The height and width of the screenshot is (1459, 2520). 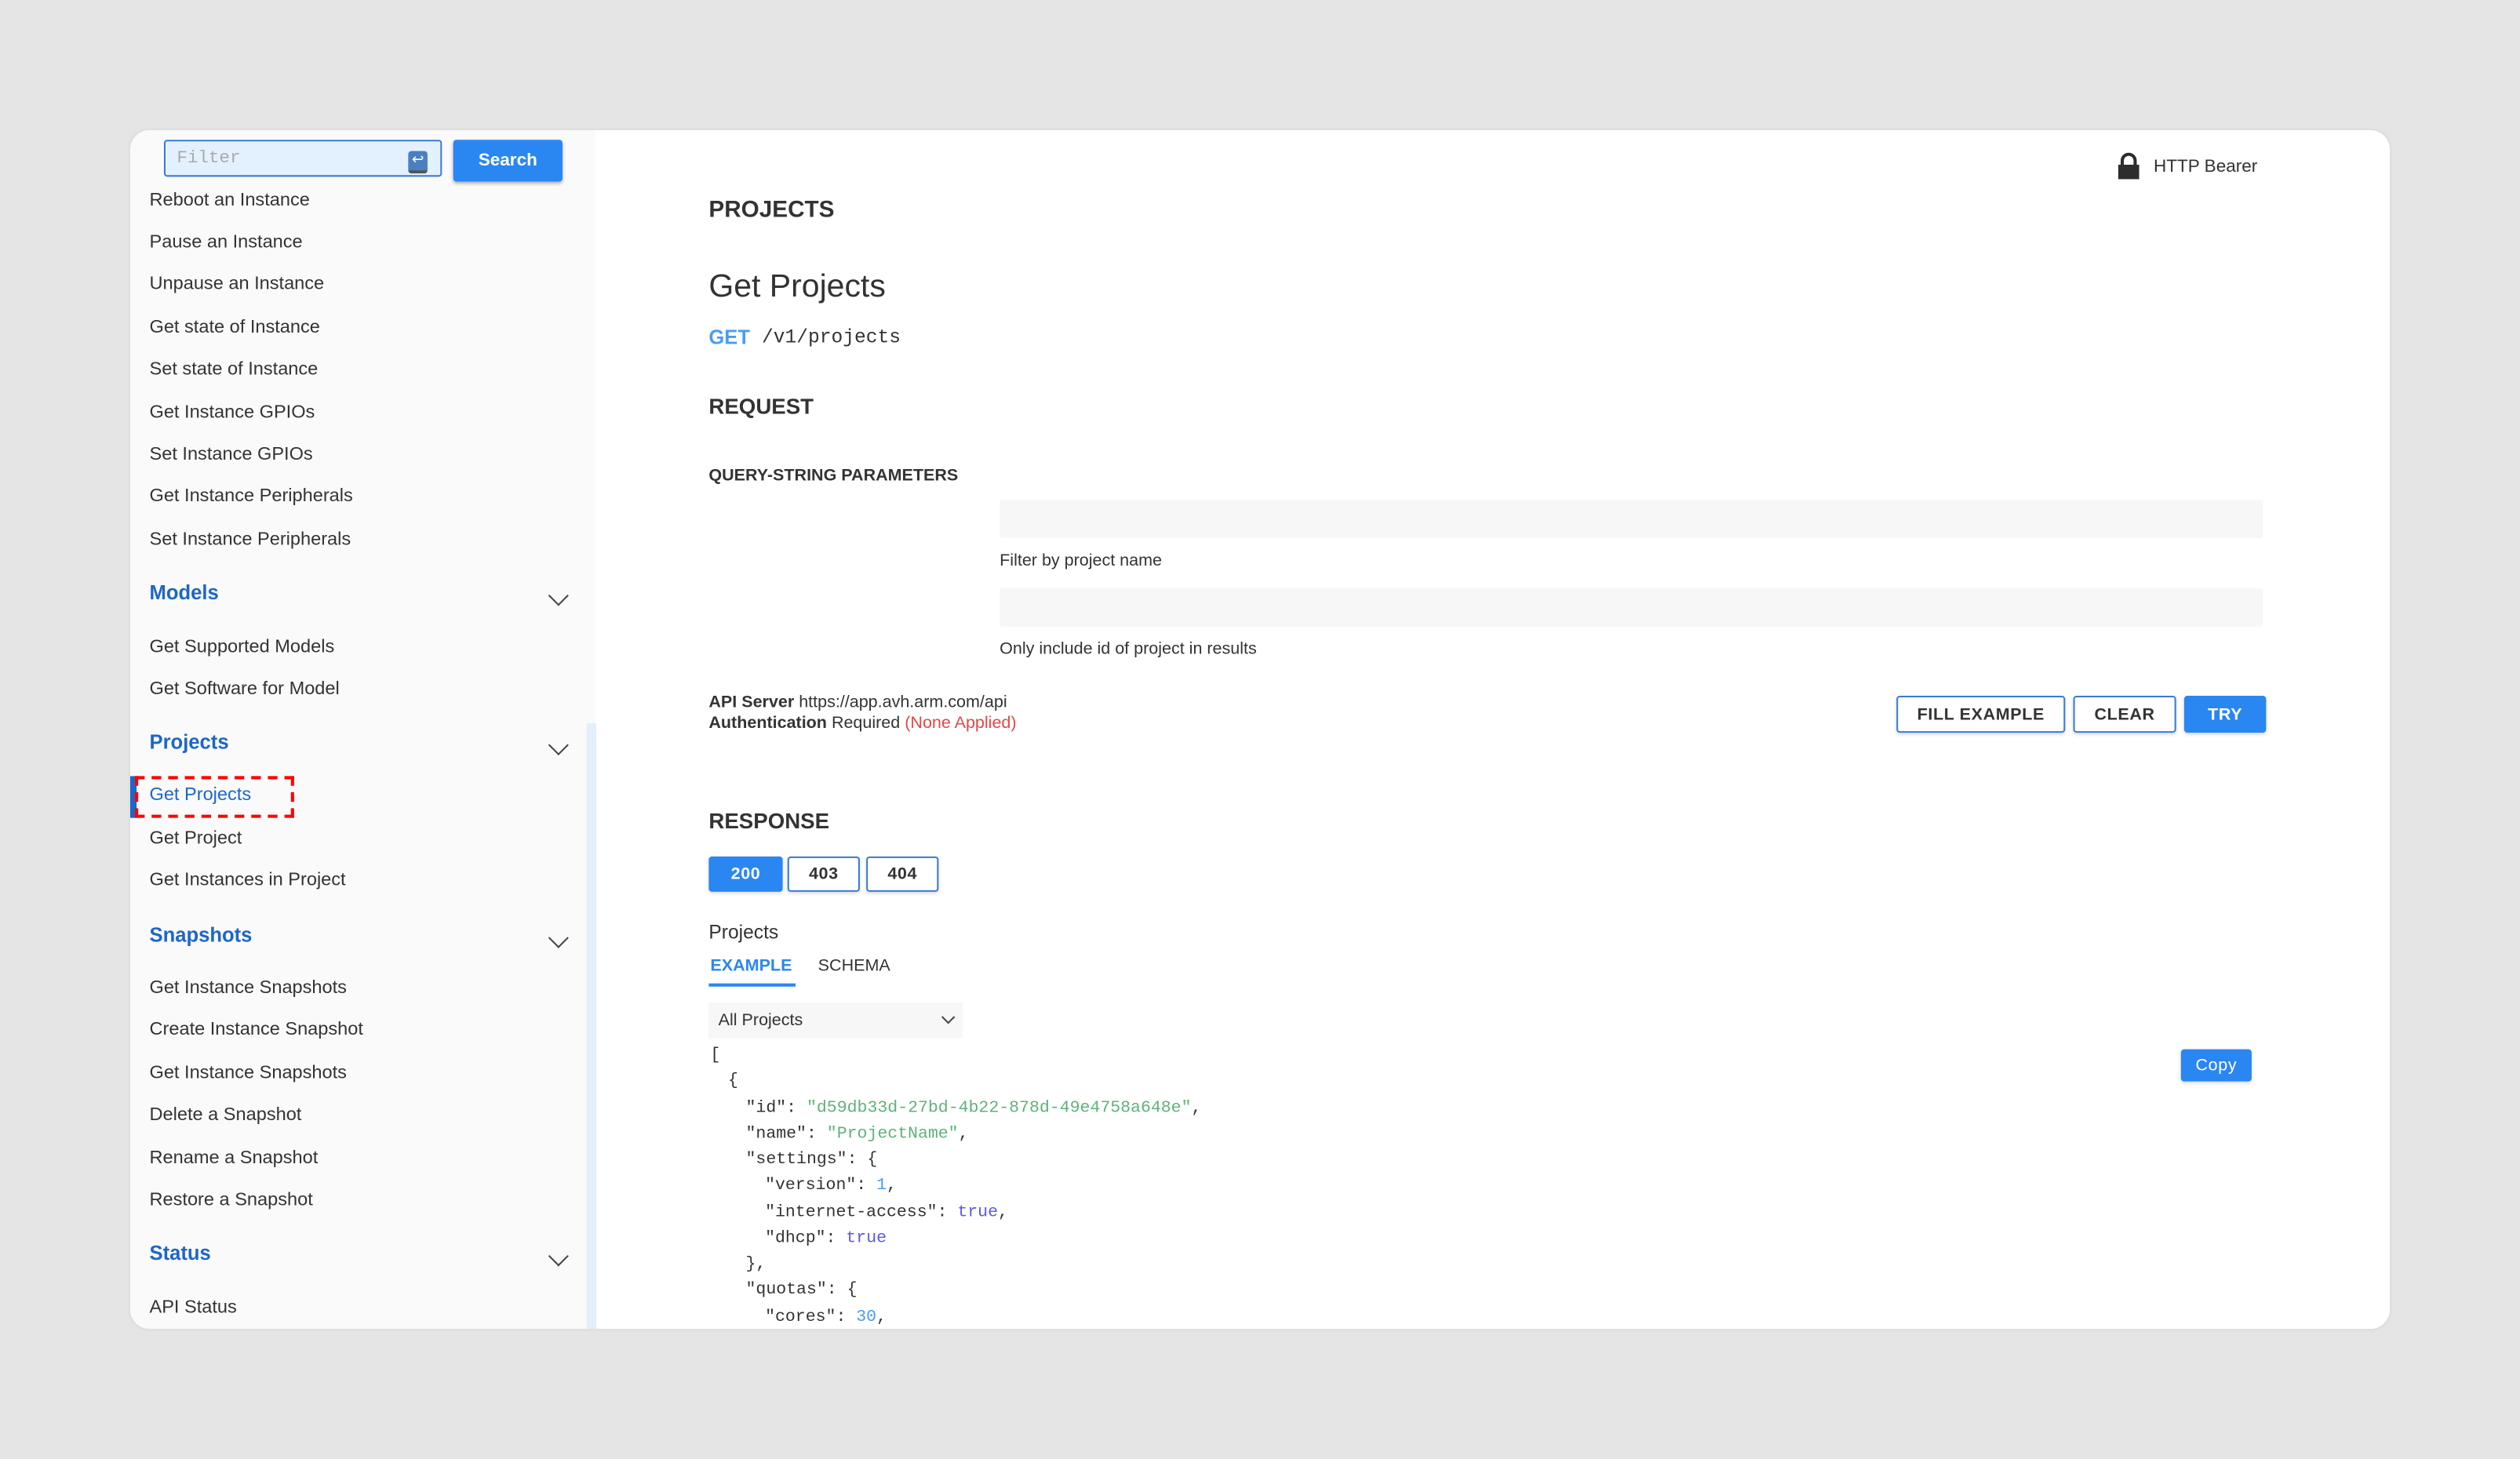 What do you see at coordinates (823, 874) in the screenshot?
I see `status-403-button: 403` at bounding box center [823, 874].